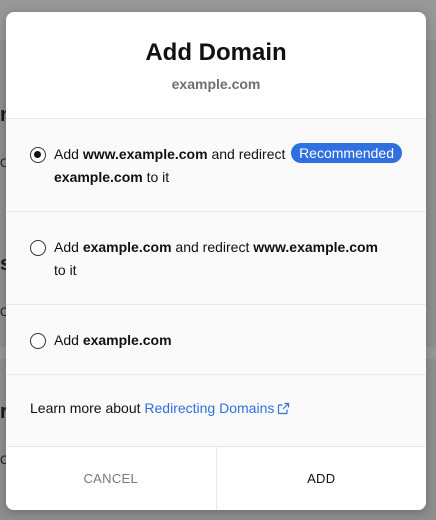  I want to click on learn-more-row: Learn more about Redirecting Domains, so click(216, 411).